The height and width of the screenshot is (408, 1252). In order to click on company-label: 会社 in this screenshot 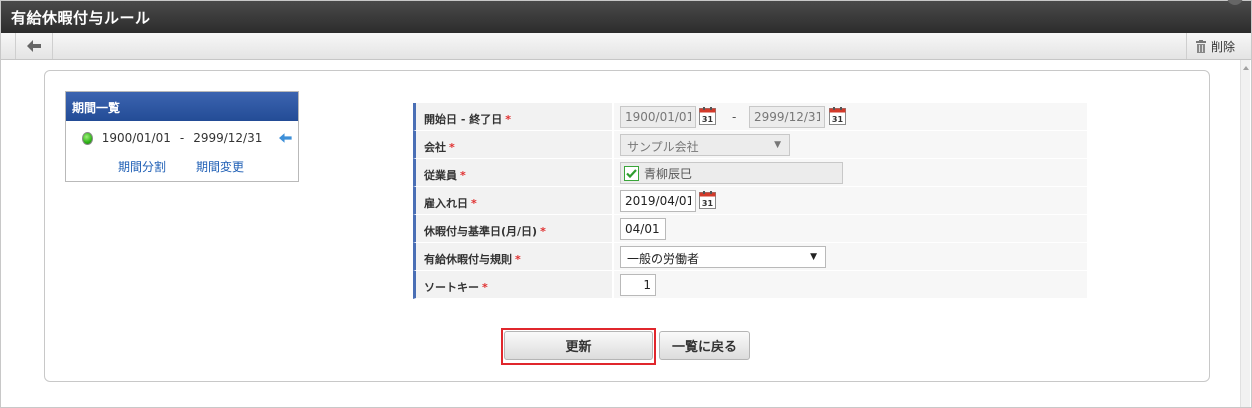, I will do `click(435, 147)`.